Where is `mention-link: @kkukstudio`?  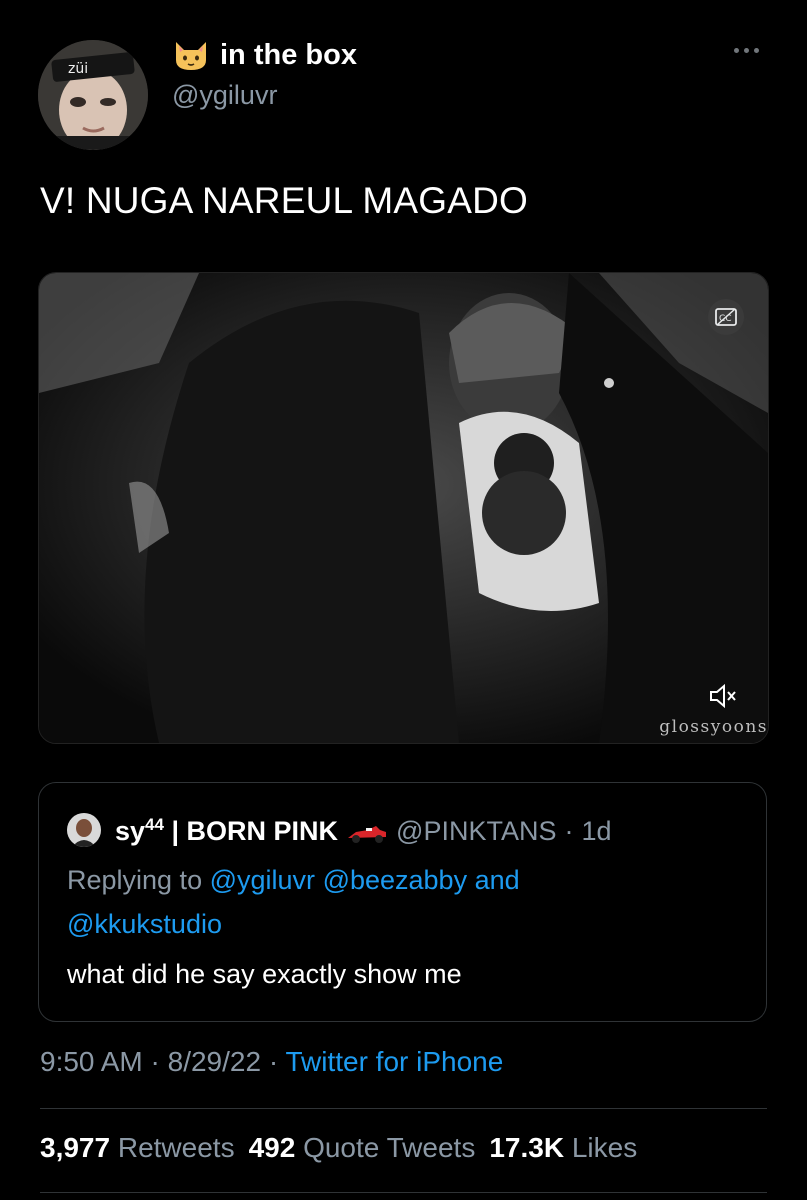 mention-link: @kkukstudio is located at coordinates (144, 924).